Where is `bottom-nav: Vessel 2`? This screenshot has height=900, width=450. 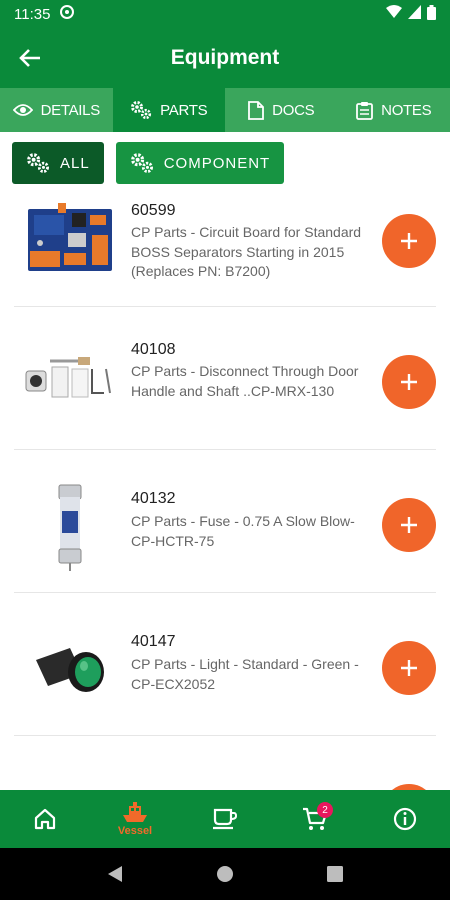 bottom-nav: Vessel 2 is located at coordinates (225, 819).